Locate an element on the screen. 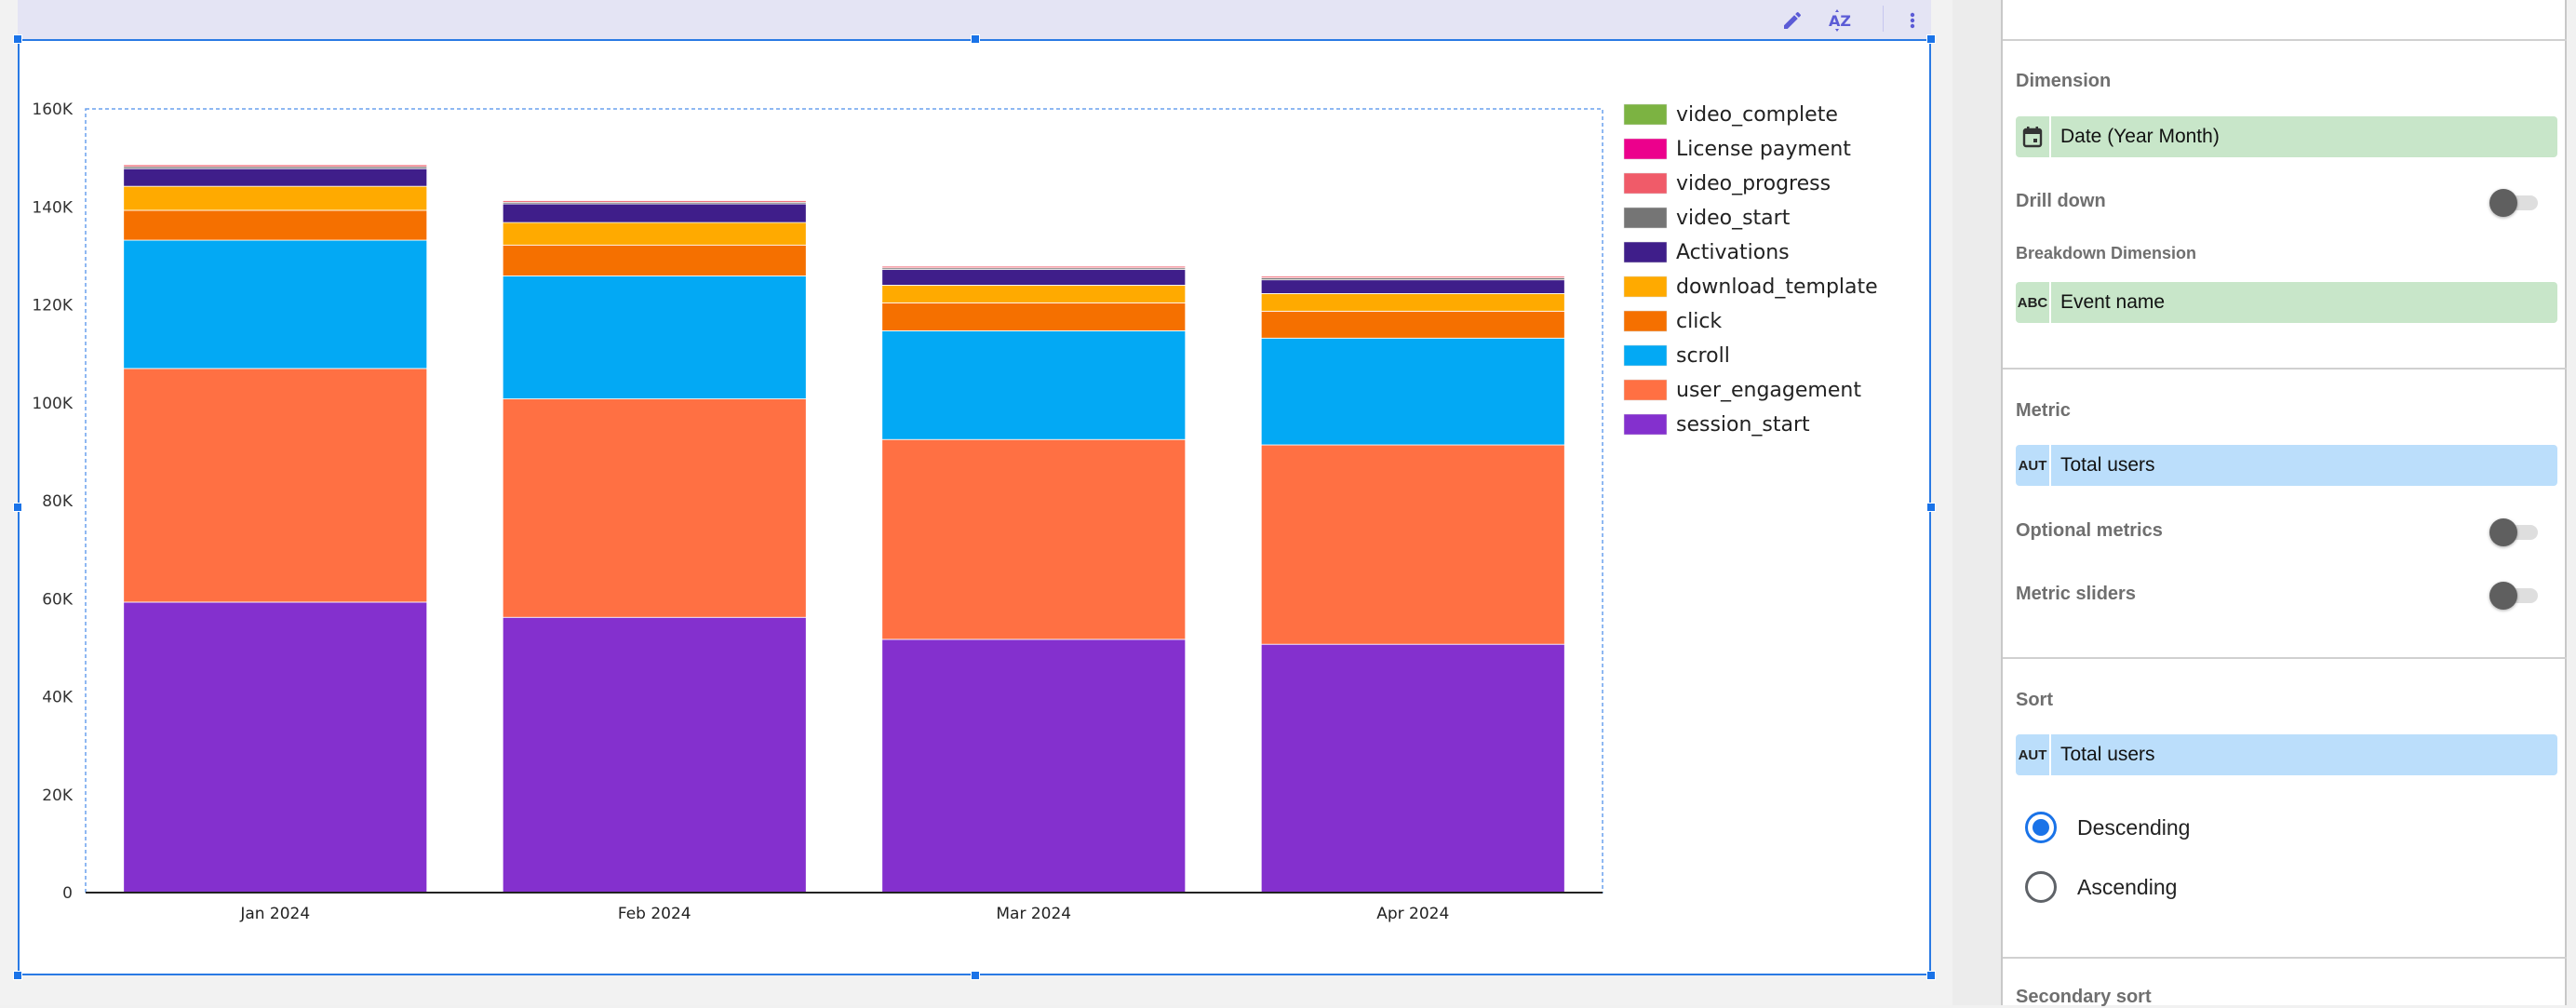 The width and height of the screenshot is (2576, 1008). resize-handle-top is located at coordinates (975, 39).